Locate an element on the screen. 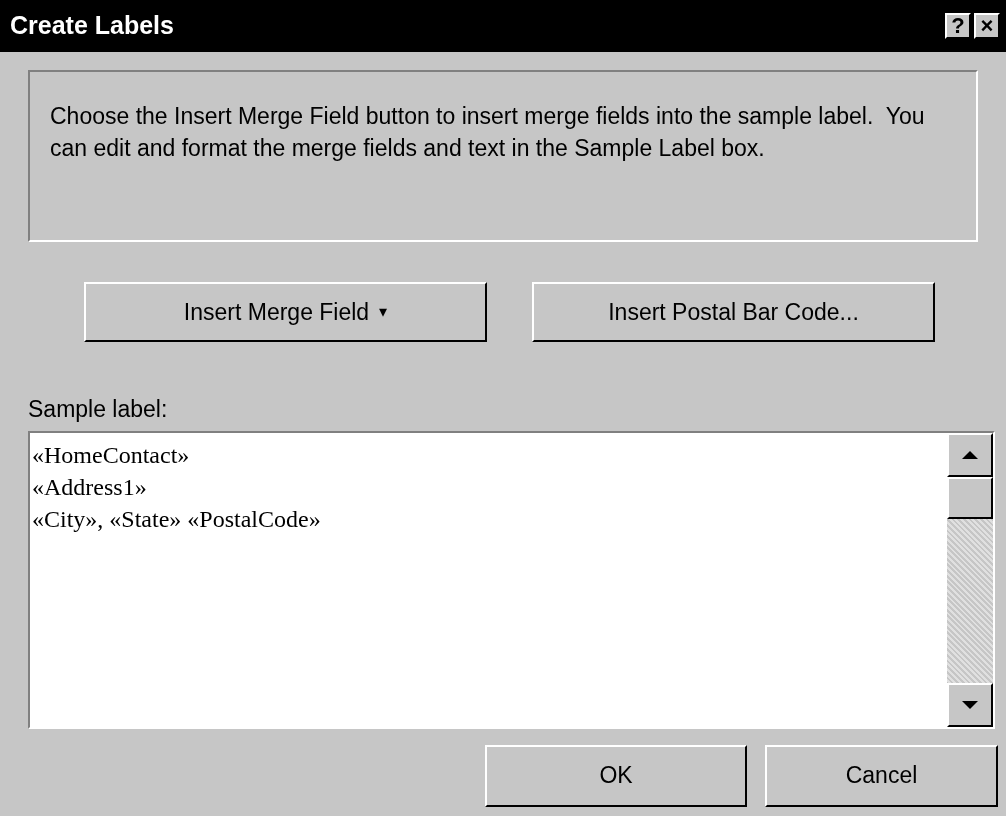 The width and height of the screenshot is (1006, 816). scroll-up-button is located at coordinates (970, 454).